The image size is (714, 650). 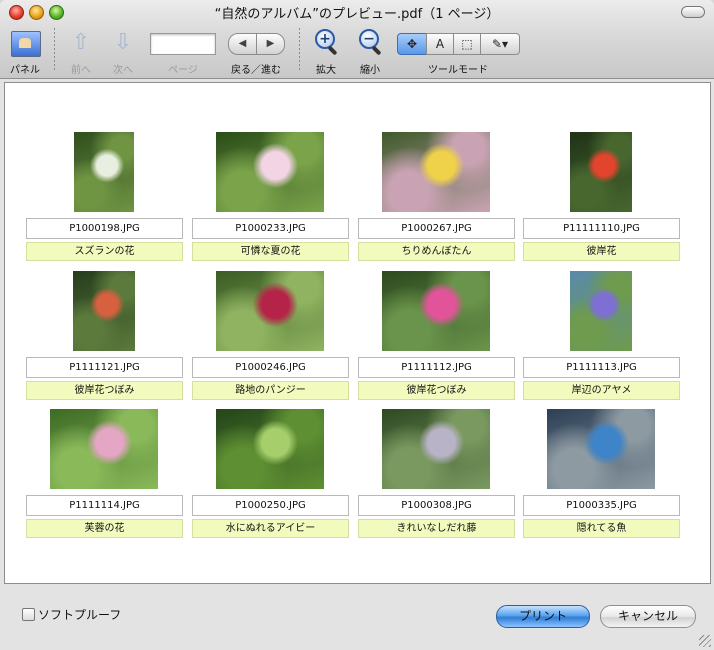 I want to click on photo-caption: 岸辺のアヤメ, so click(x=601, y=390).